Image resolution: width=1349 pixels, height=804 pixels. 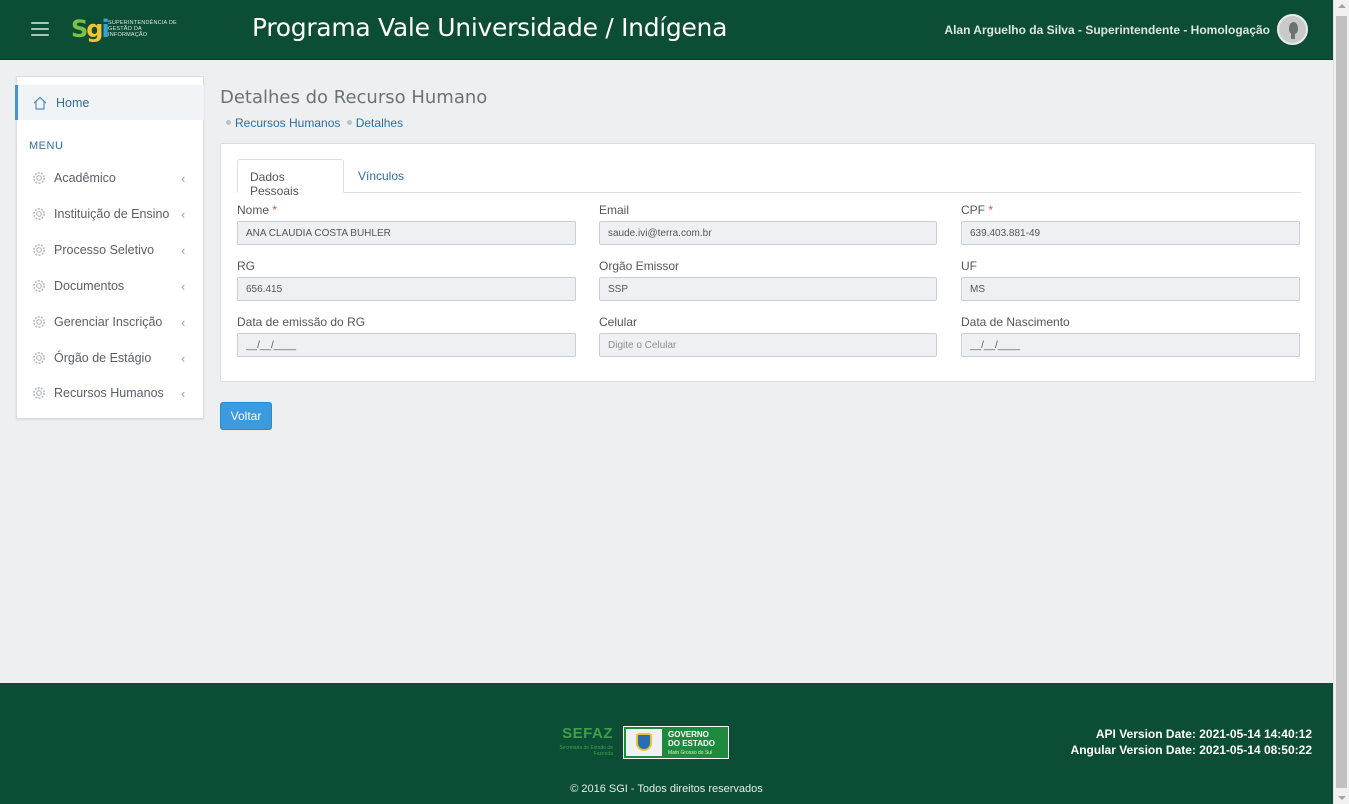 I want to click on cpf-label: CPF *, so click(x=977, y=210).